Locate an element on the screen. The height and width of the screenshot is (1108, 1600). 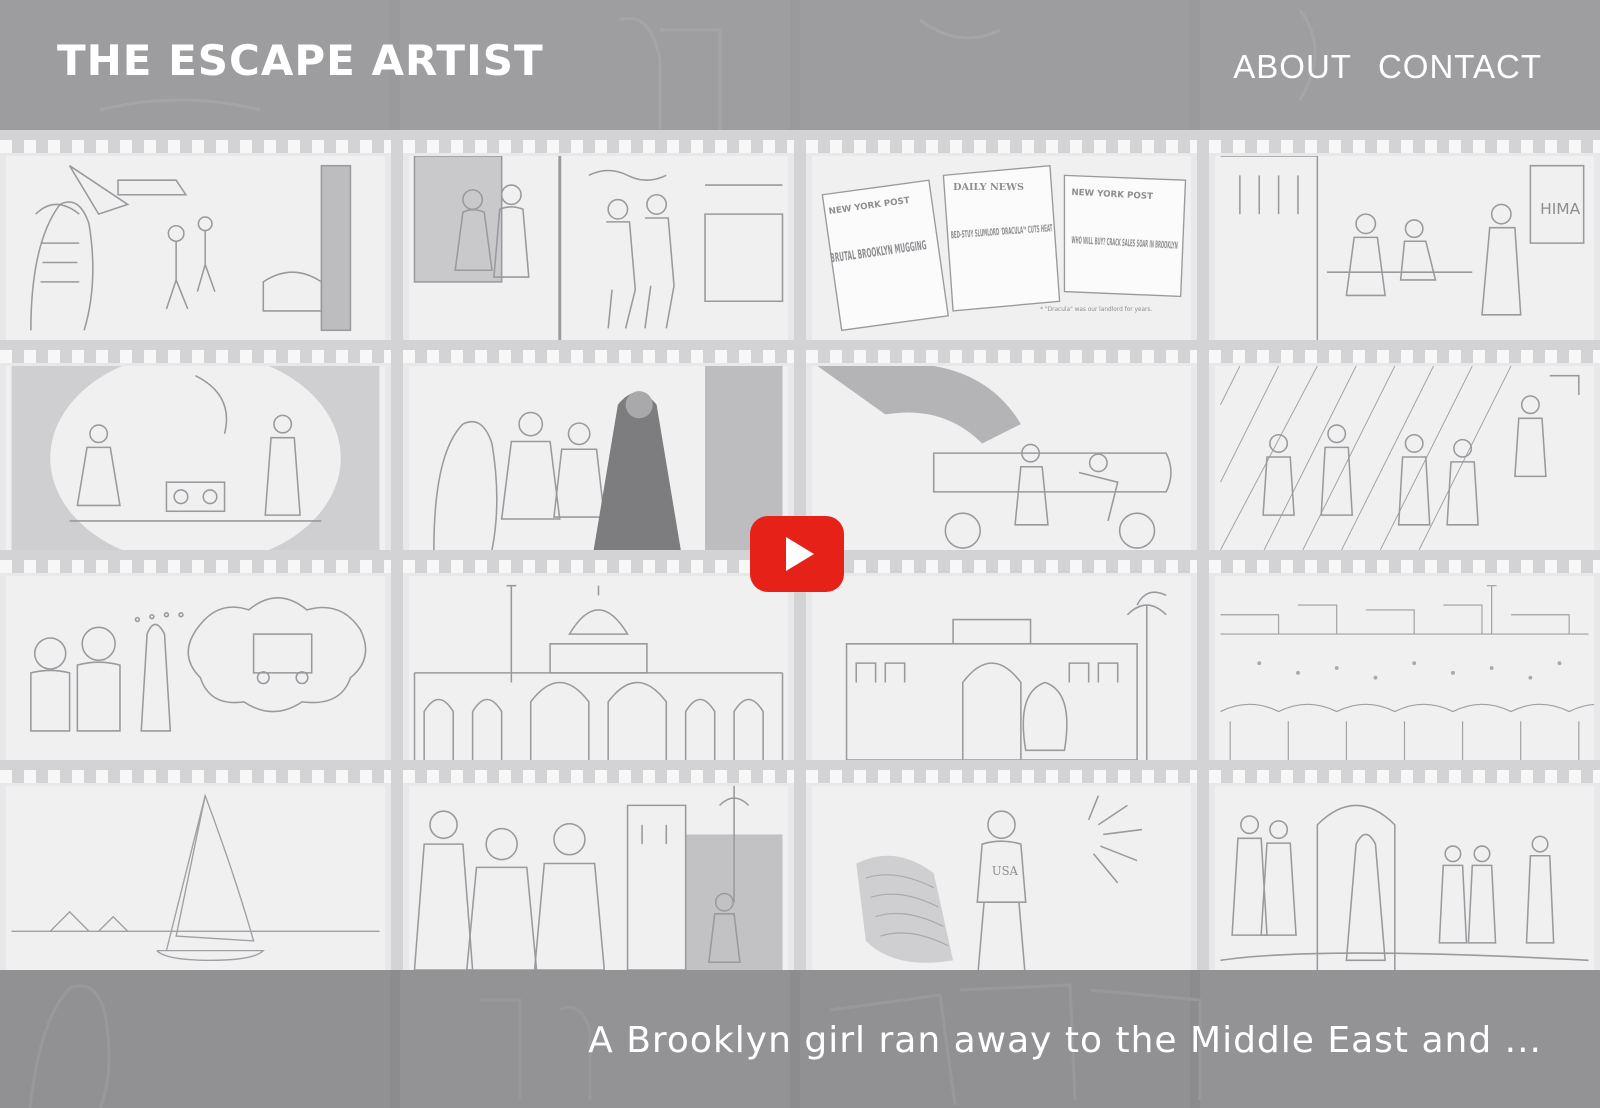
svg-text:* "Dracula" was our landlord f: * "Dracula" was our landlord for years. is located at coordinates (1096, 310).